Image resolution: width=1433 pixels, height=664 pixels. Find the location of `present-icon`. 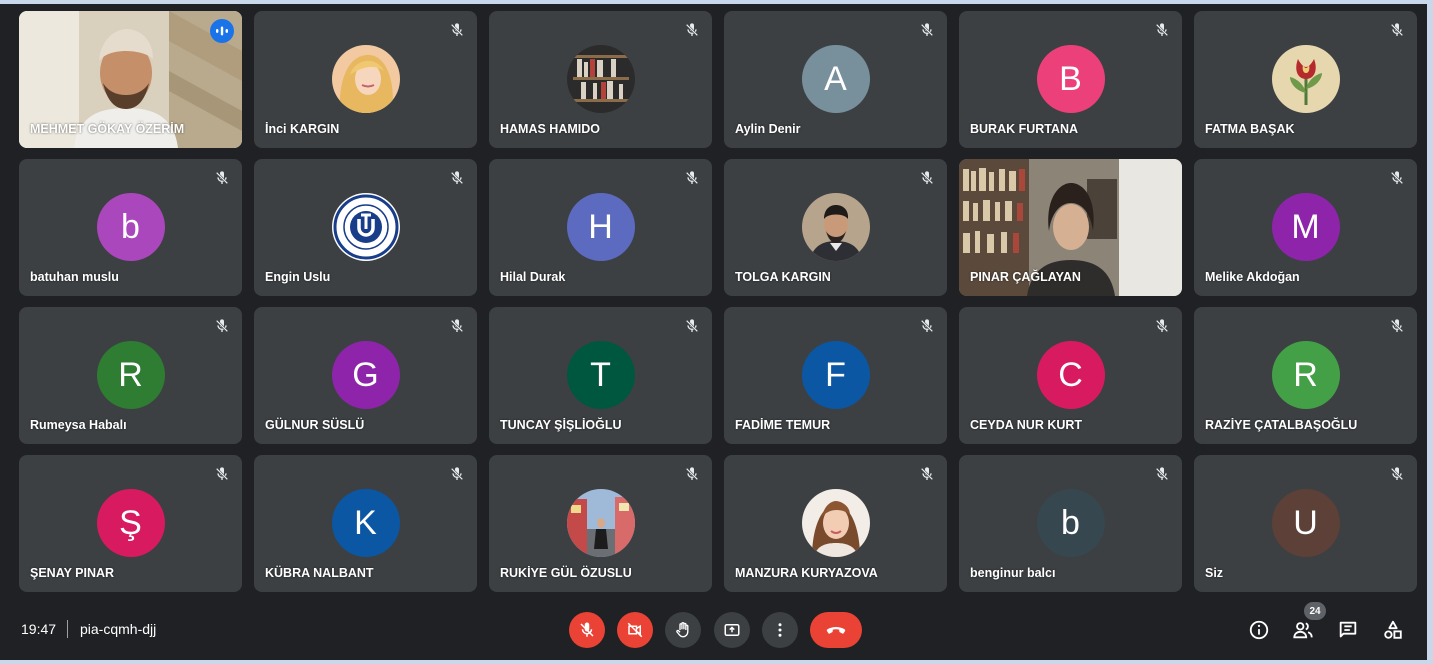

present-icon is located at coordinates (732, 630).